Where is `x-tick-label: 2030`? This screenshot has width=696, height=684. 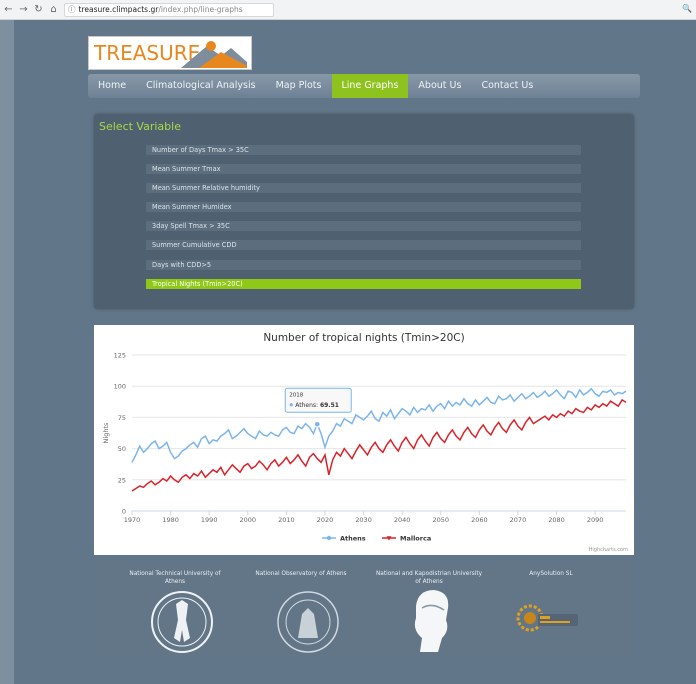 x-tick-label: 2030 is located at coordinates (363, 520).